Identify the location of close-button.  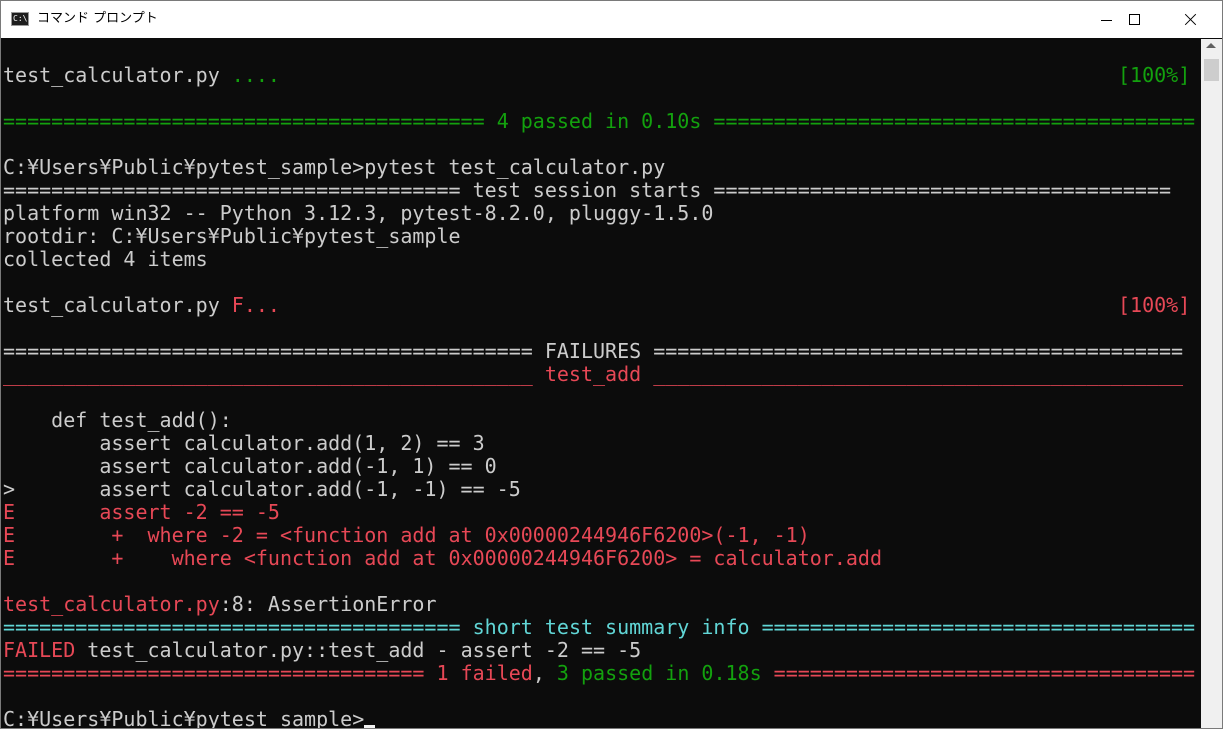
(1190, 19).